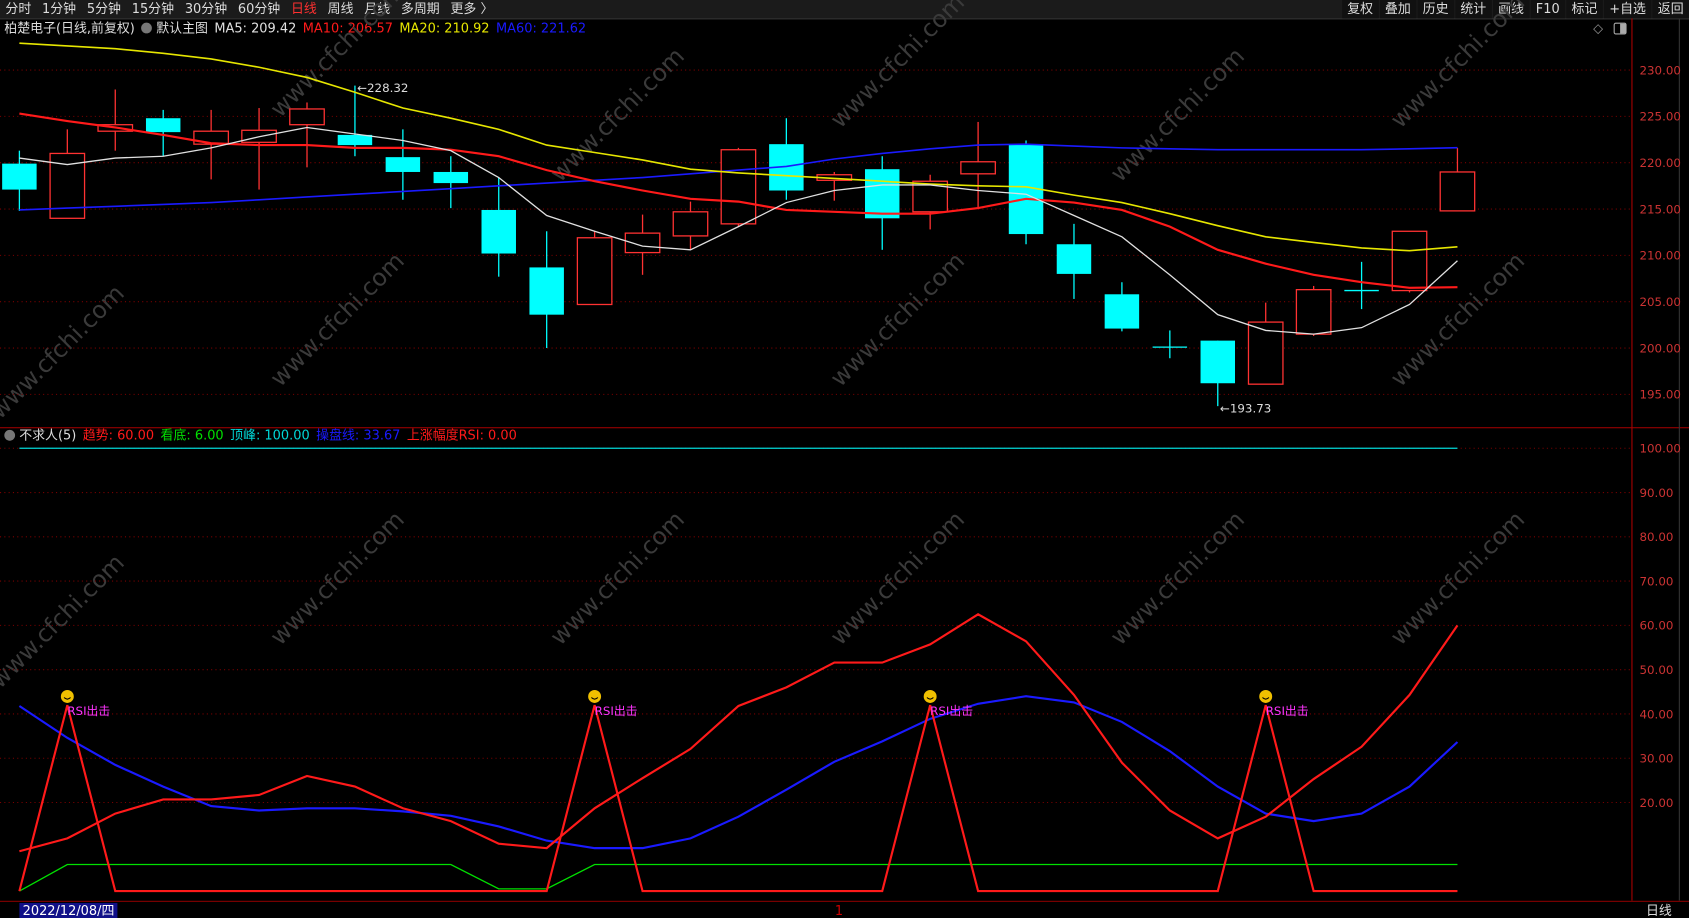  What do you see at coordinates (1598, 27) in the screenshot?
I see `diamond-icon: ◇` at bounding box center [1598, 27].